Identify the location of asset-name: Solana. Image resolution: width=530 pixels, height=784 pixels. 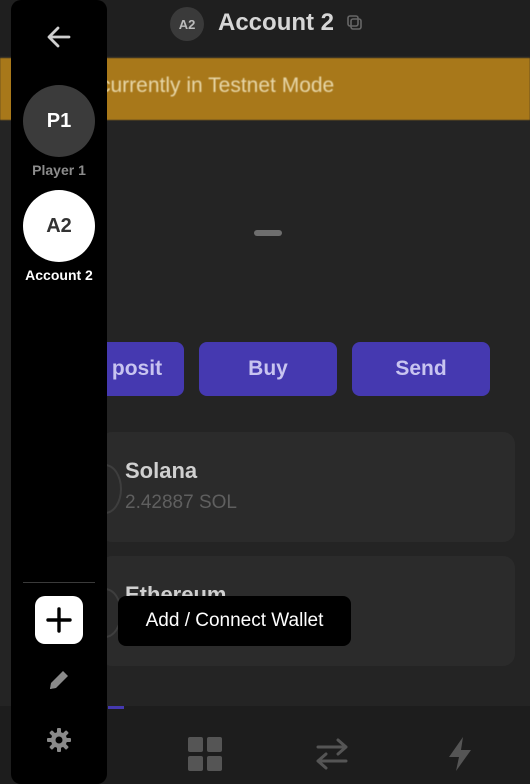
(161, 470).